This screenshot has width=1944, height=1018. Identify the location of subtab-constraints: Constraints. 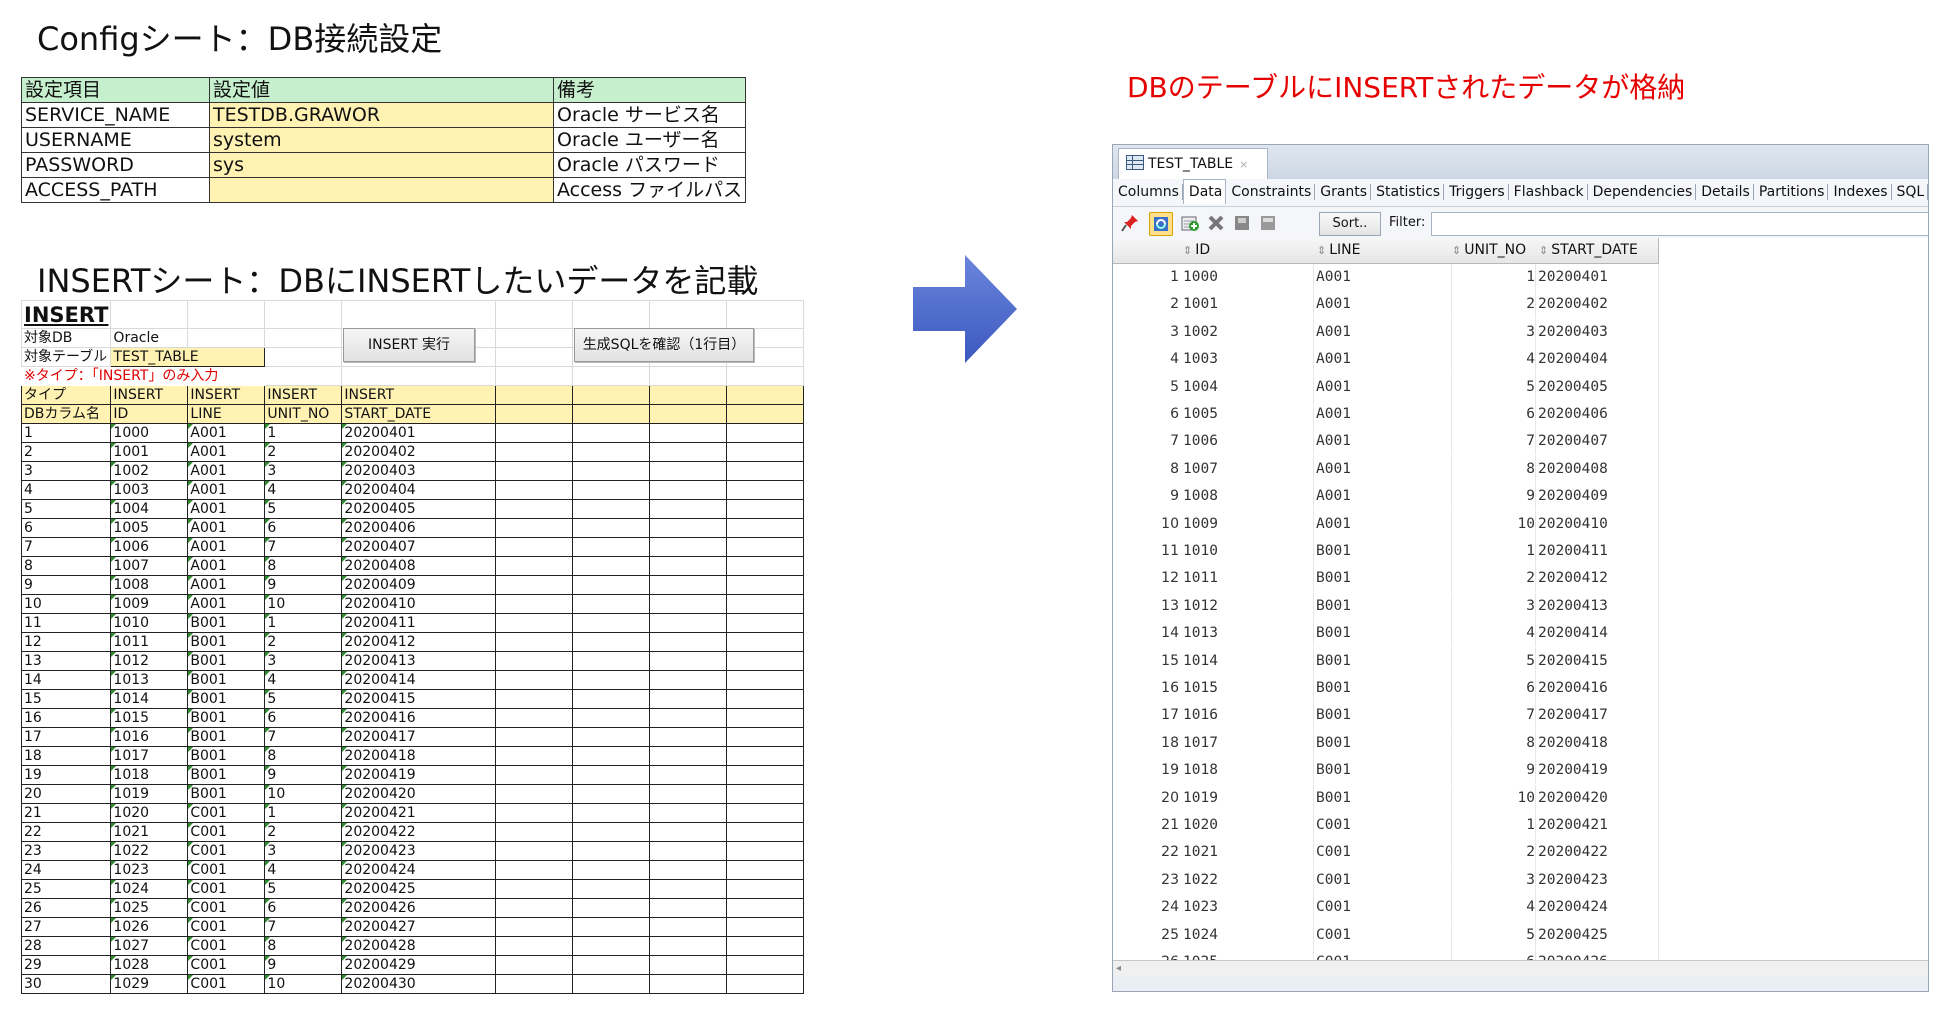
(1271, 192).